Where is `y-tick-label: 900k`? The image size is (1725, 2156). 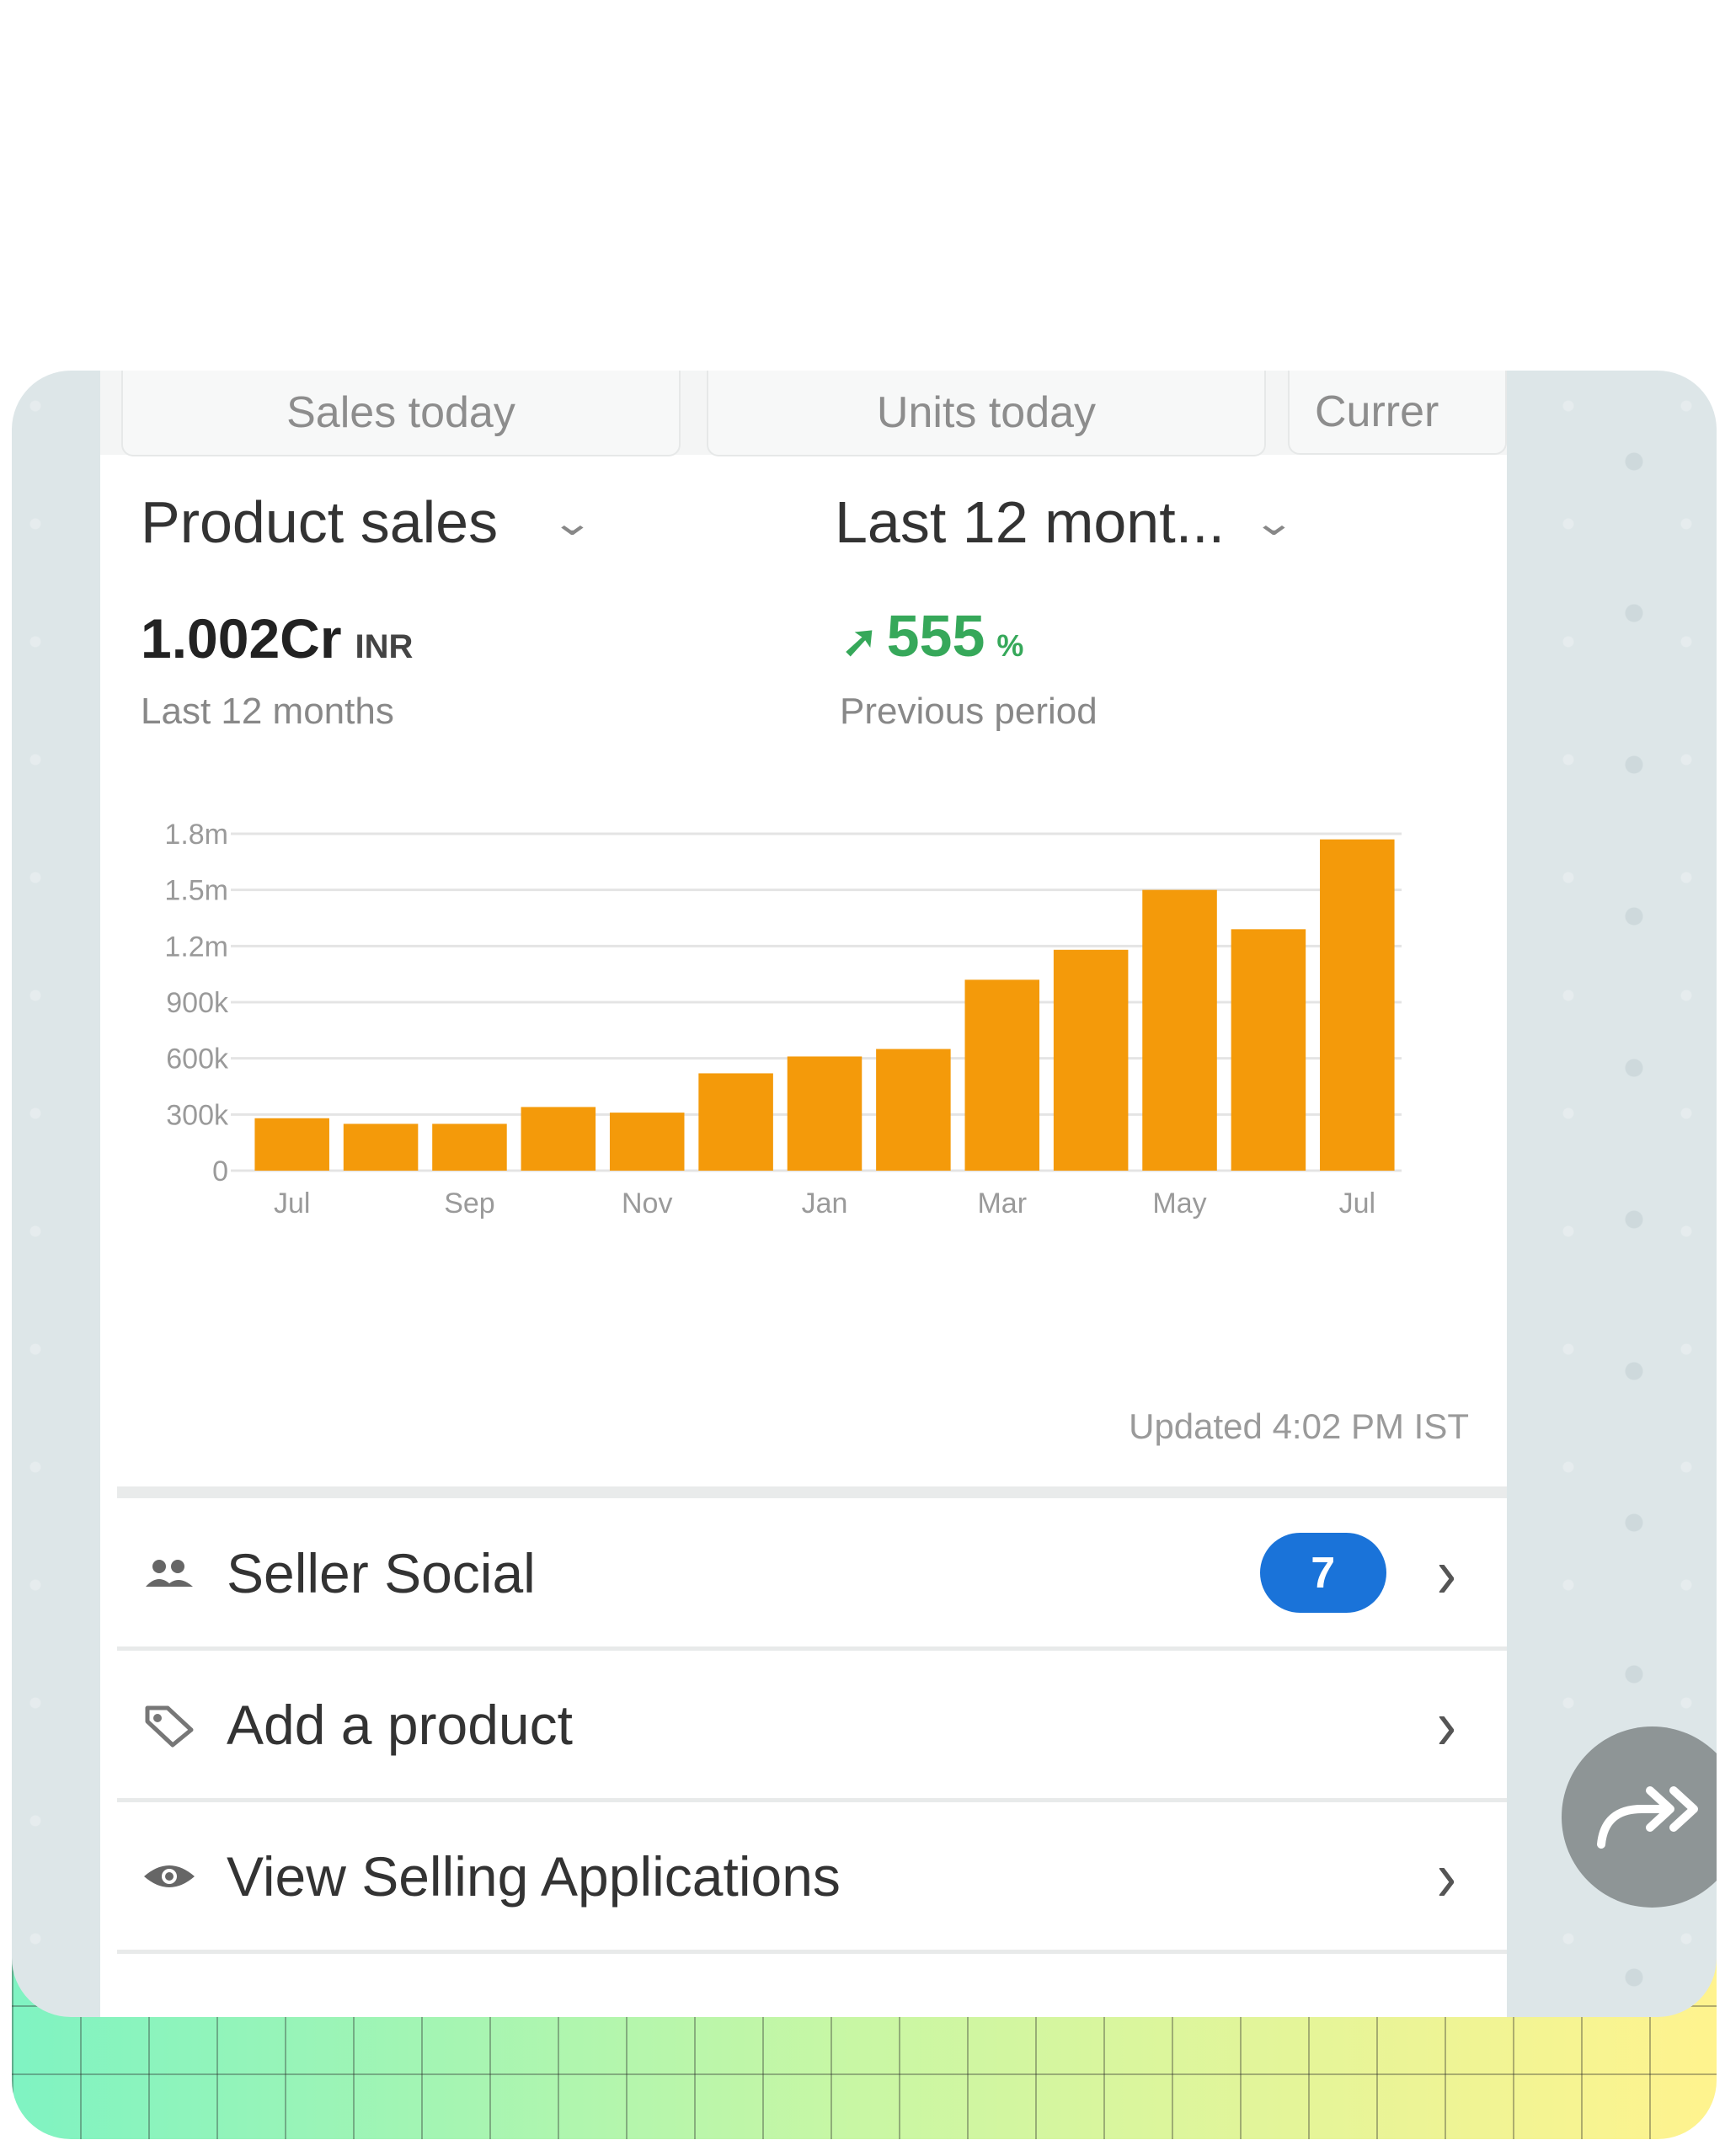
y-tick-label: 900k is located at coordinates (197, 1003).